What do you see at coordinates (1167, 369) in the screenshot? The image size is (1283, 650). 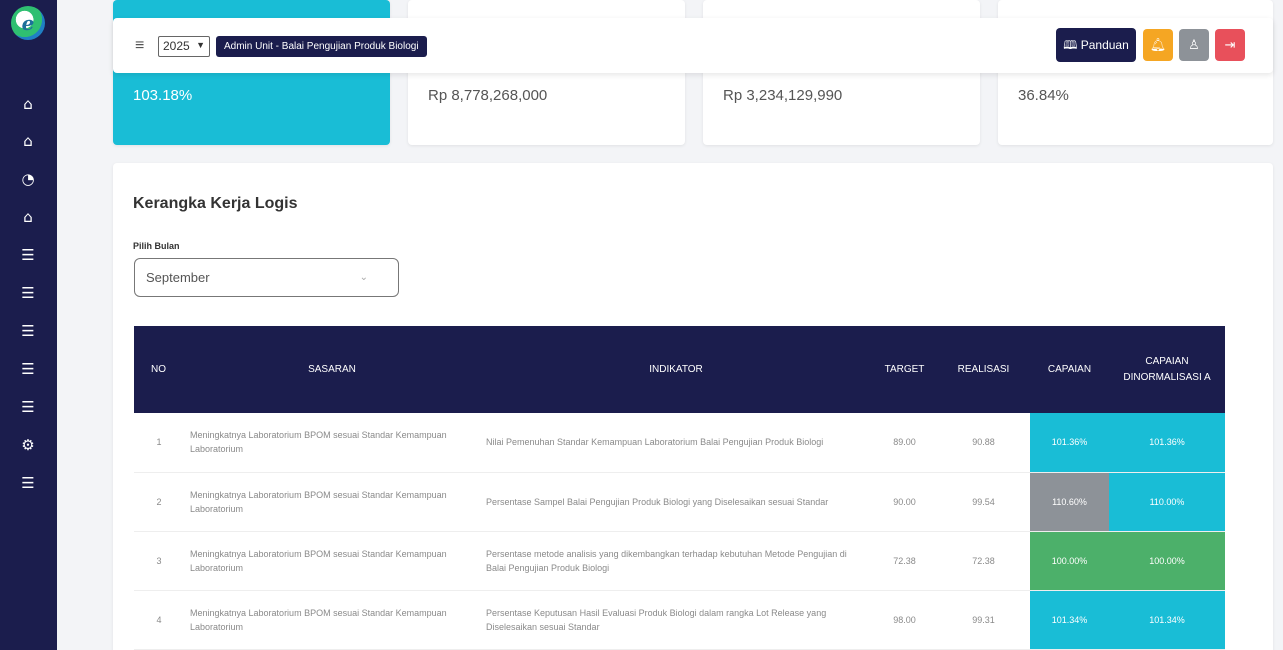 I see `col-header-capaian-norm: CAPAIAN DINORMALISASI A` at bounding box center [1167, 369].